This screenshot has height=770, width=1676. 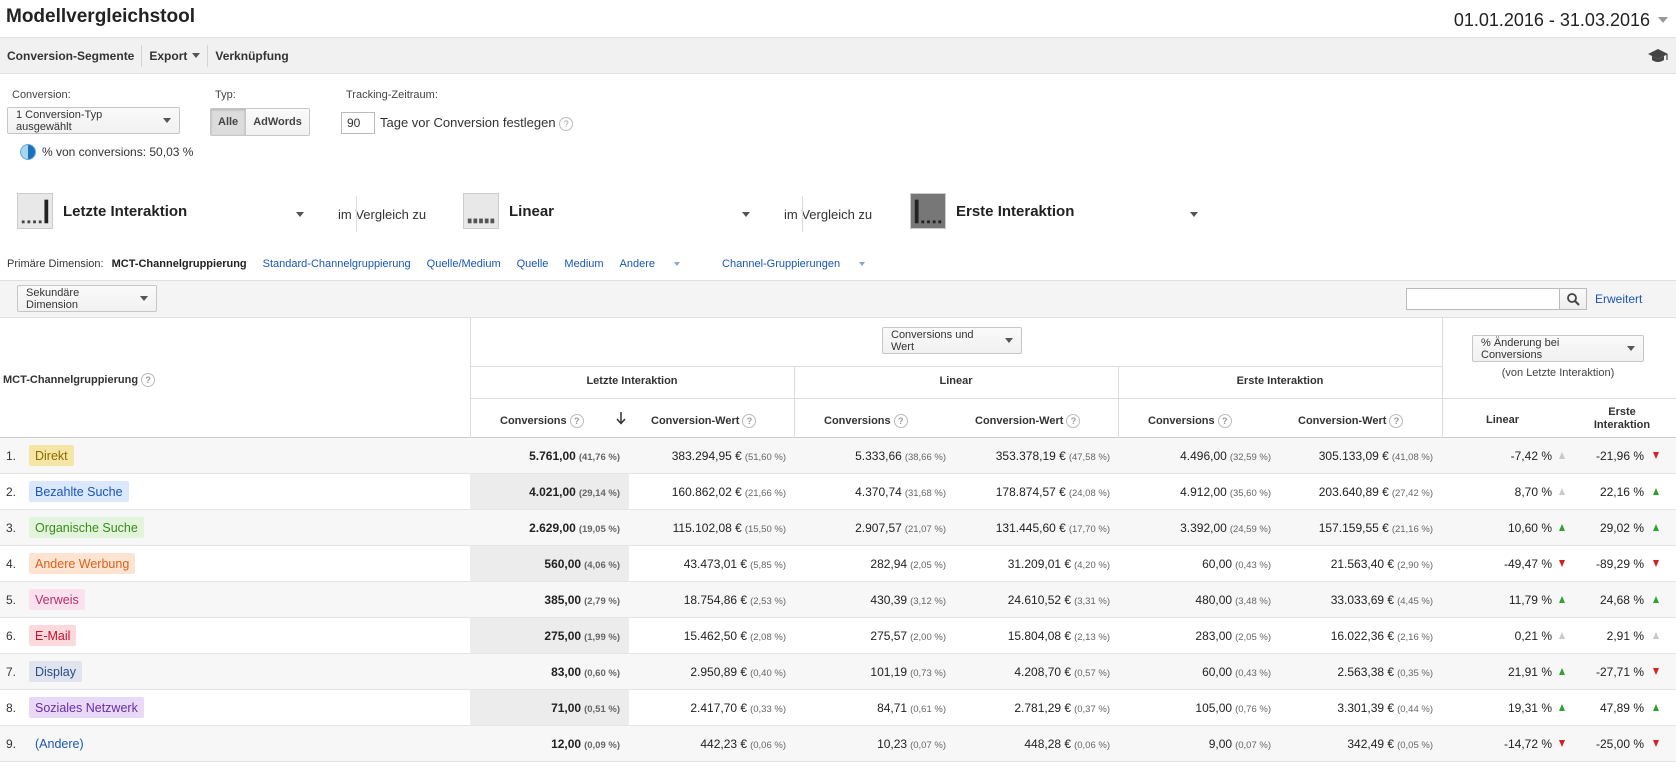 What do you see at coordinates (889, 672) in the screenshot?
I see `linear-conversions-value: 101,19` at bounding box center [889, 672].